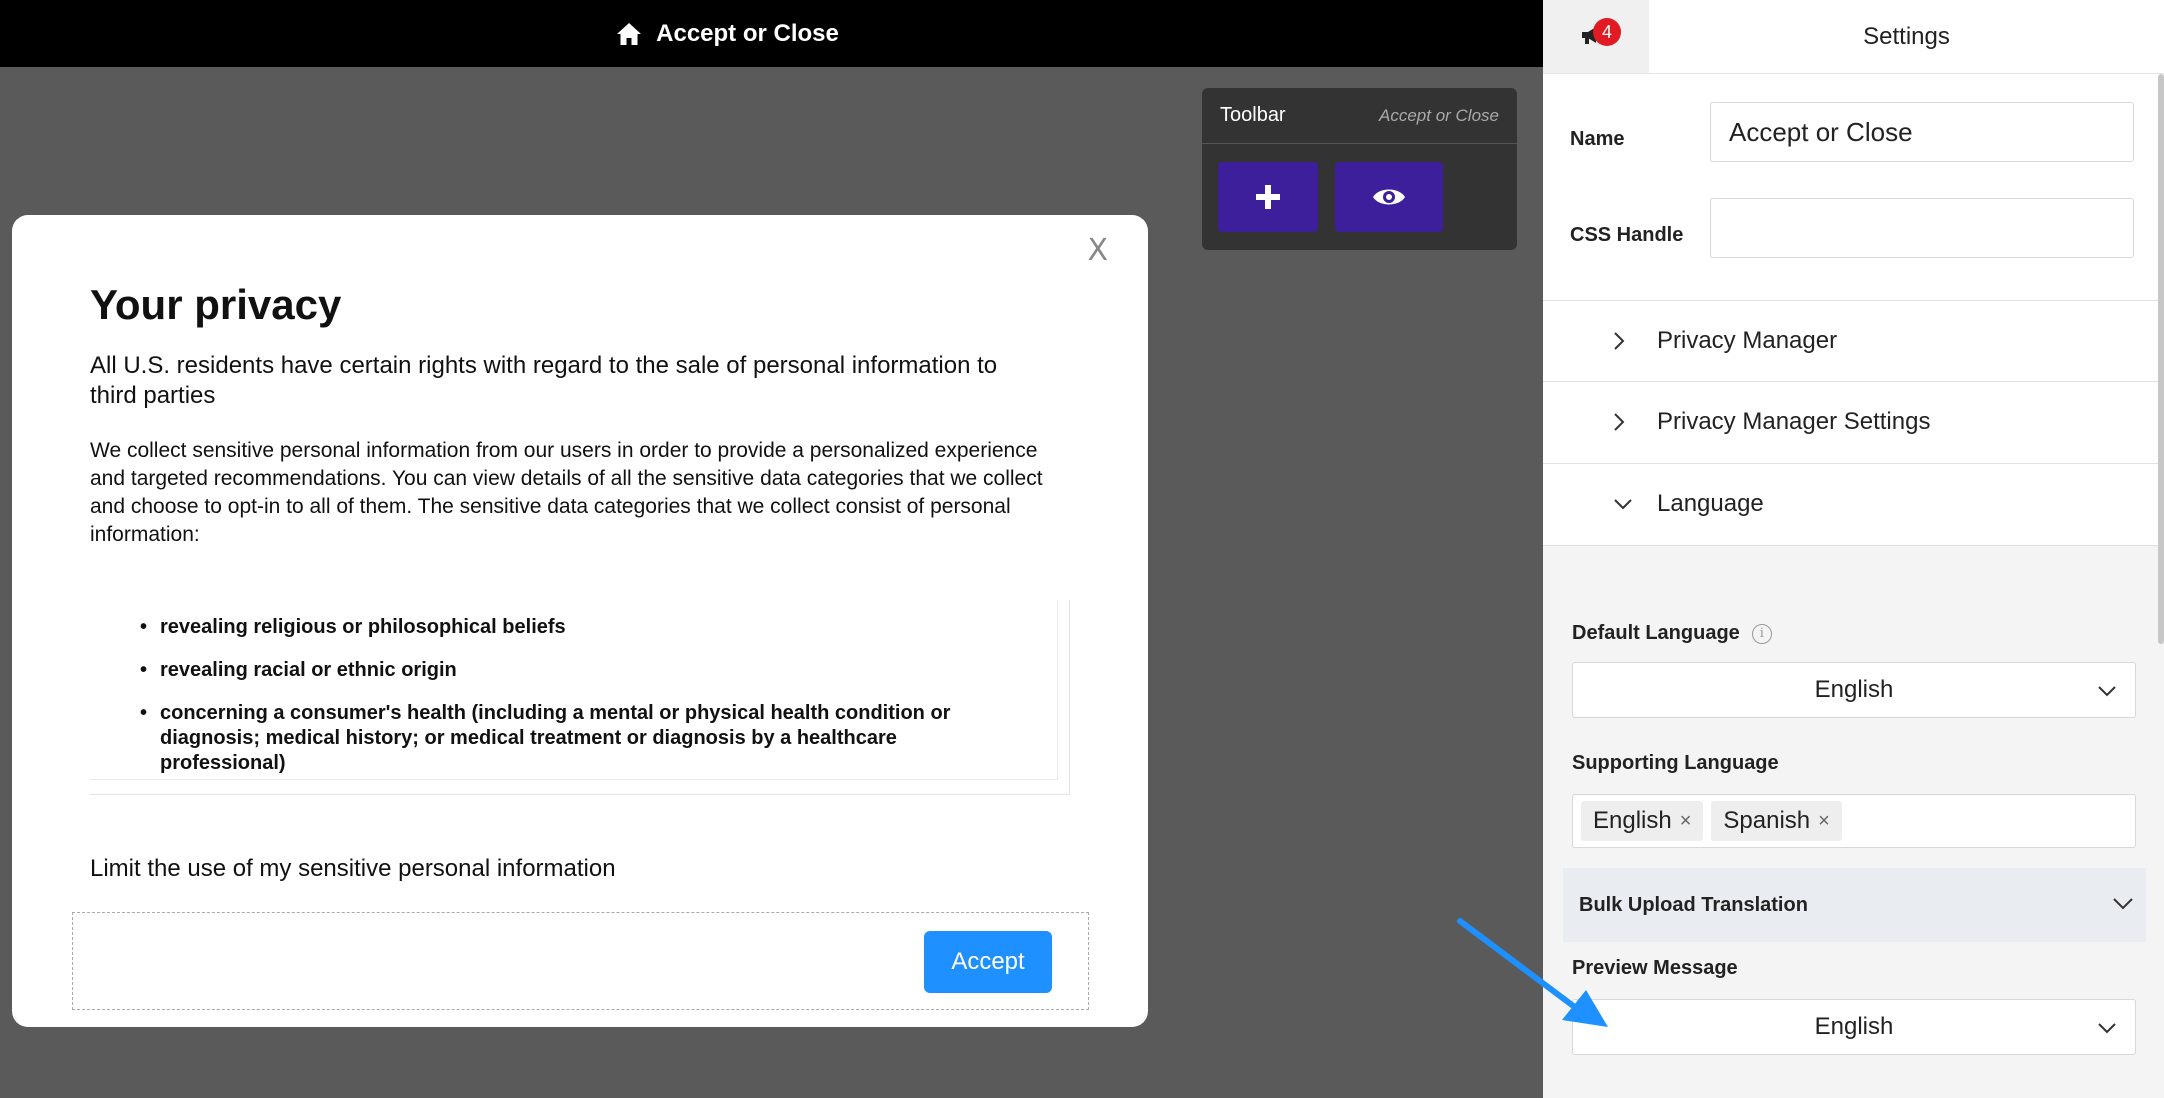 This screenshot has width=2164, height=1098. I want to click on accordion-privacy-manager: Privacy Manager, so click(1853, 340).